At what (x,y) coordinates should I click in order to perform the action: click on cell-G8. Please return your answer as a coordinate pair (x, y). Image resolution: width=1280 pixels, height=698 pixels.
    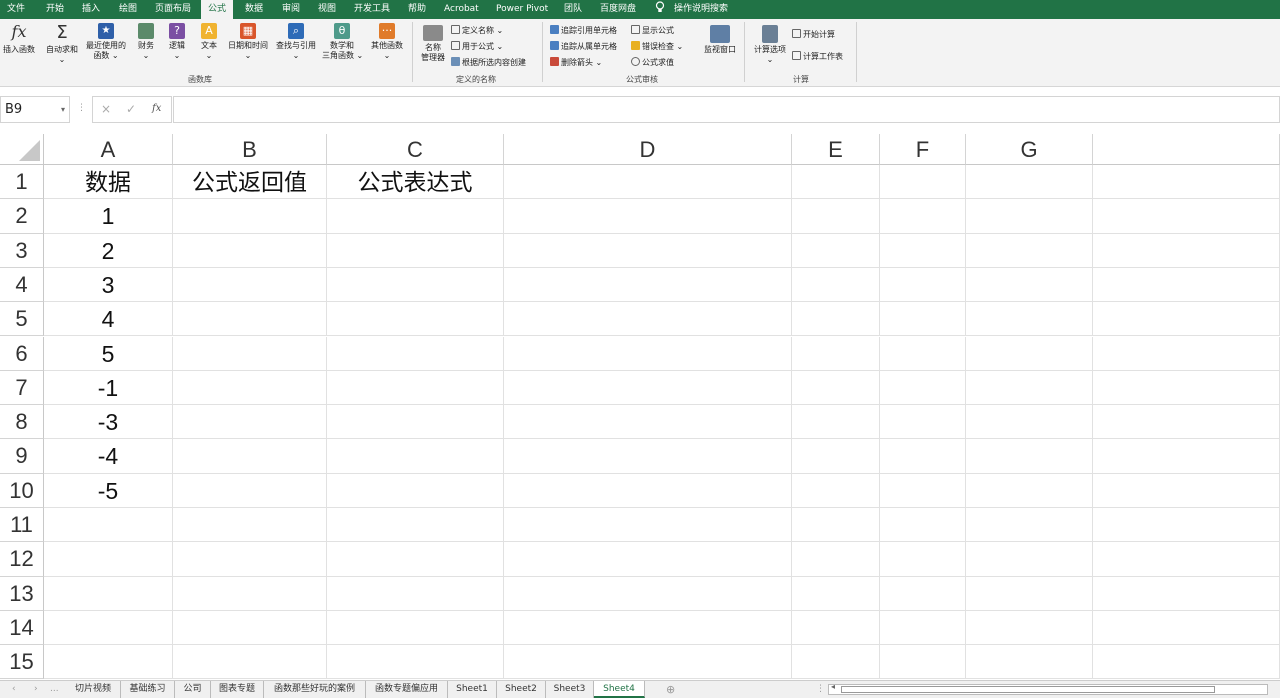
    Looking at the image, I should click on (1029, 422).